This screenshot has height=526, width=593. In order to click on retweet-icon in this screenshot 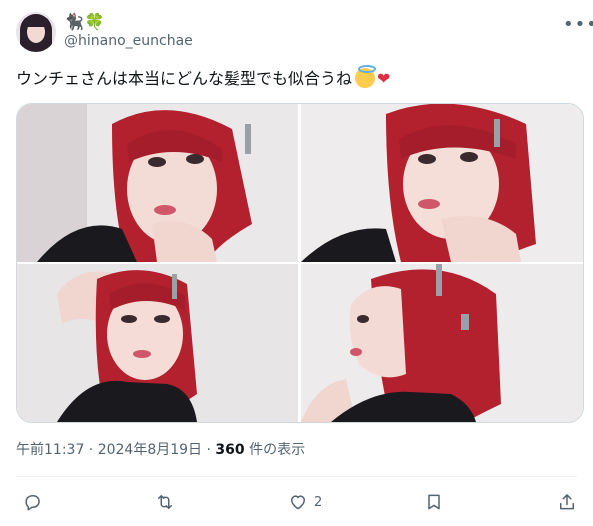, I will do `click(165, 502)`.